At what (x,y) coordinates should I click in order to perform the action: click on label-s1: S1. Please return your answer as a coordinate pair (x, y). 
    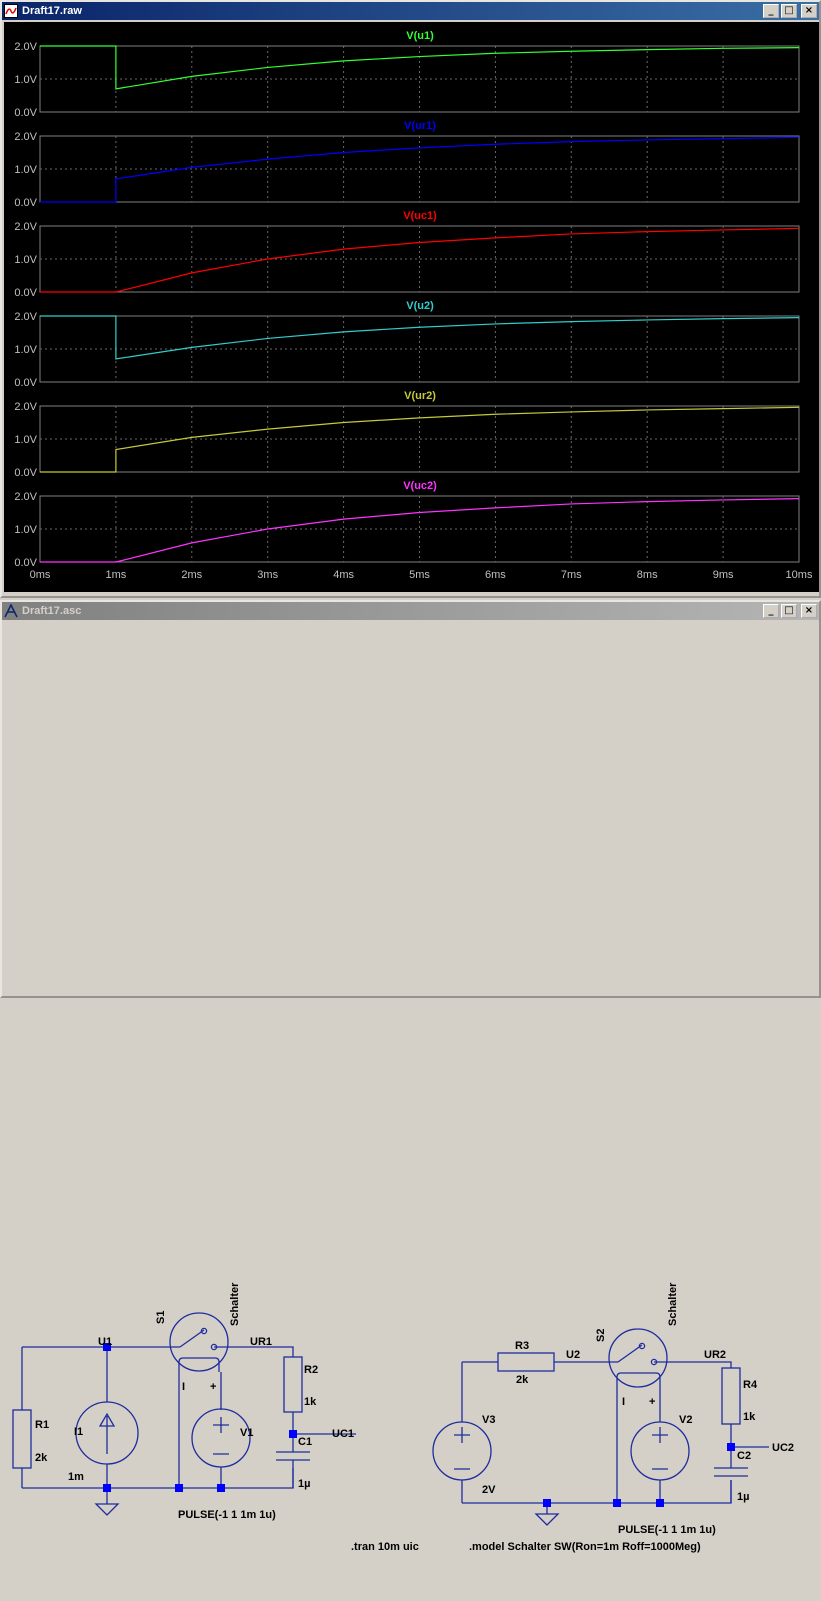
    Looking at the image, I should click on (161, 1317).